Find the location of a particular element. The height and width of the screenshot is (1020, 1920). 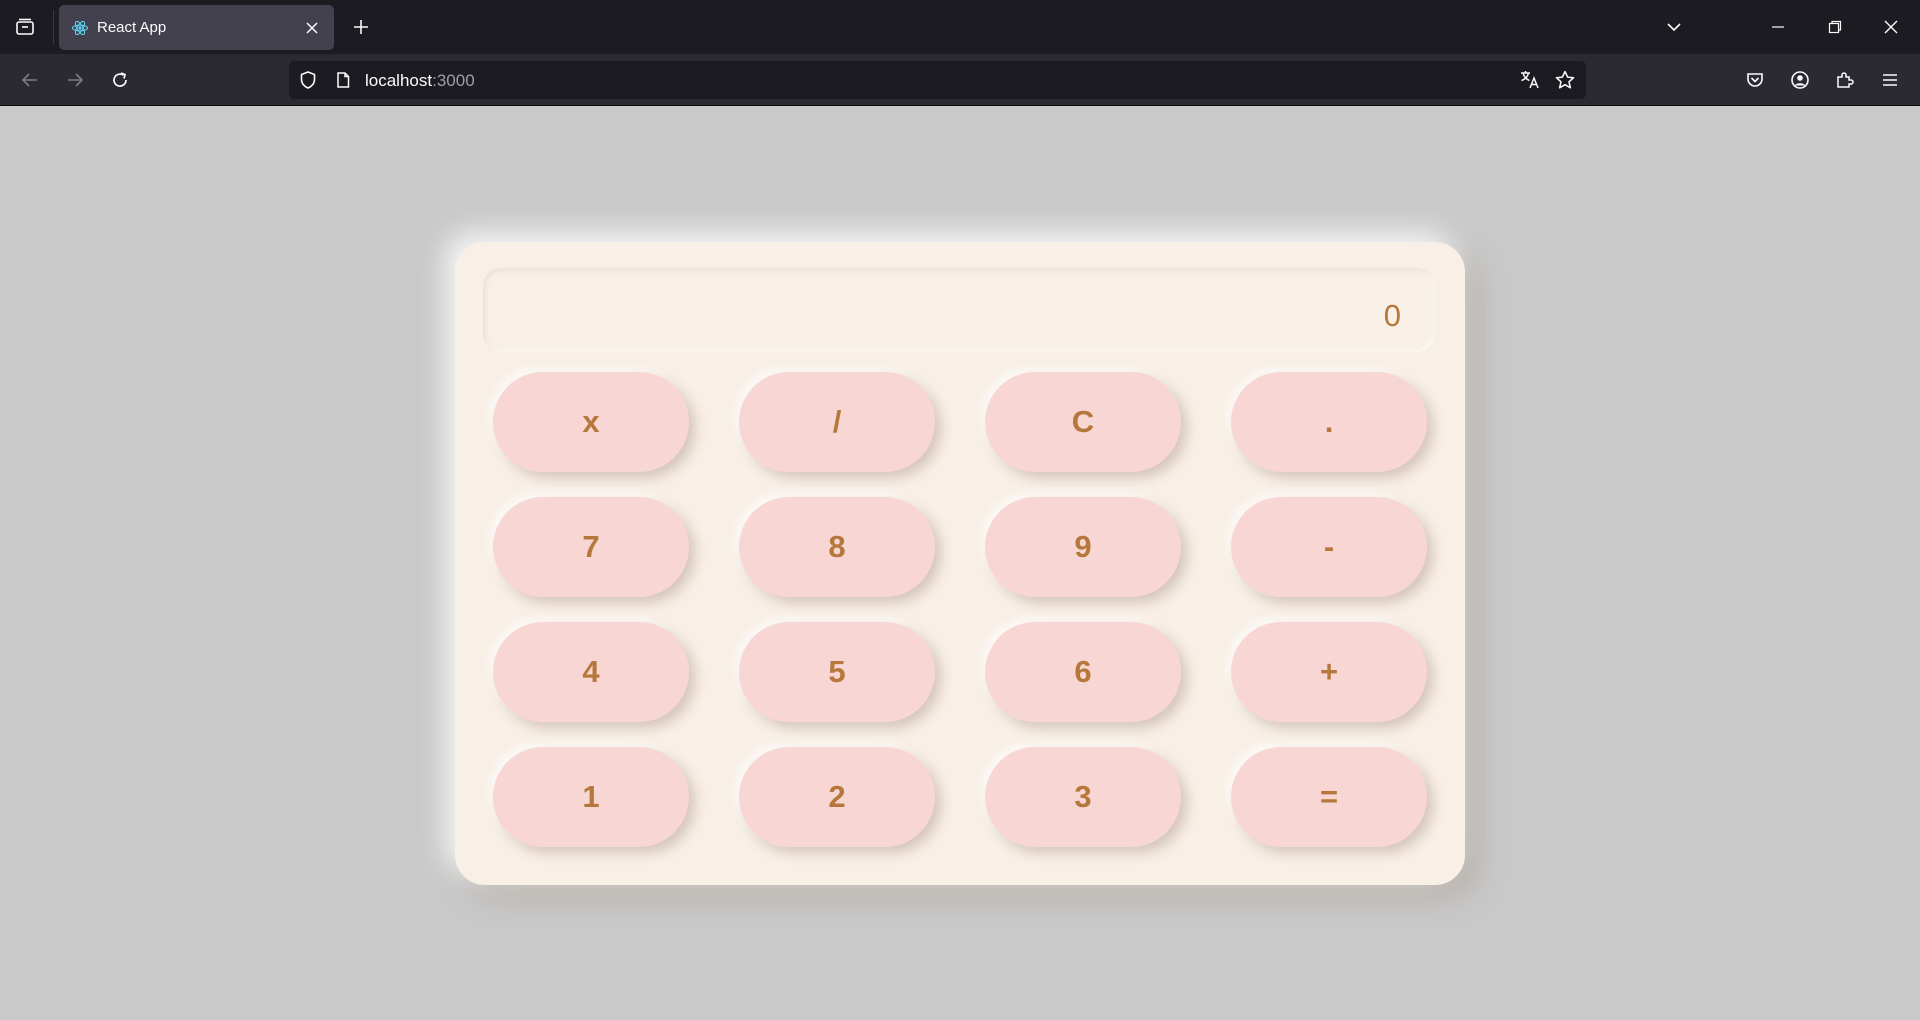

window-close-button is located at coordinates (1891, 27).